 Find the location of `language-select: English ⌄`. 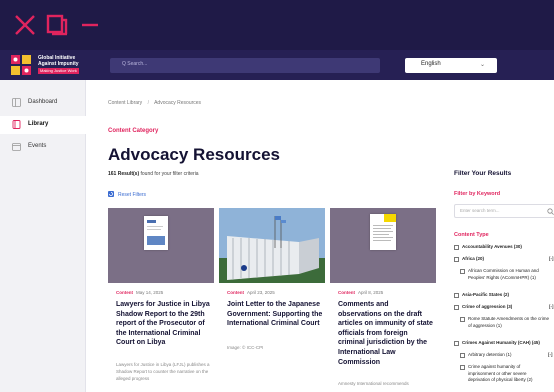

language-select: English ⌄ is located at coordinates (451, 65).